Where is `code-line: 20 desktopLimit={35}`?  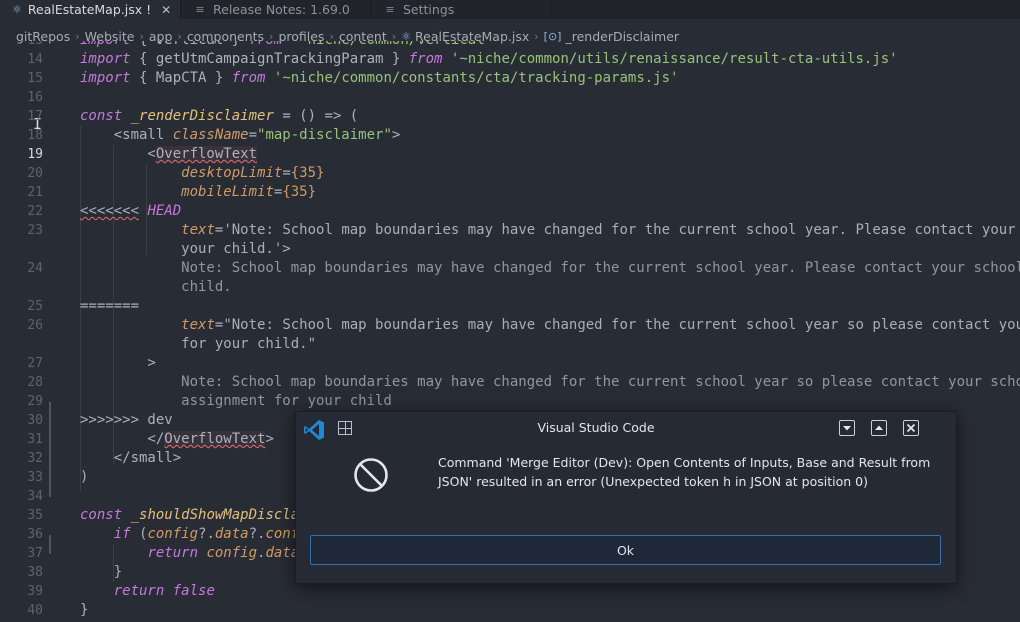
code-line: 20 desktopLimit={35} is located at coordinates (510, 173).